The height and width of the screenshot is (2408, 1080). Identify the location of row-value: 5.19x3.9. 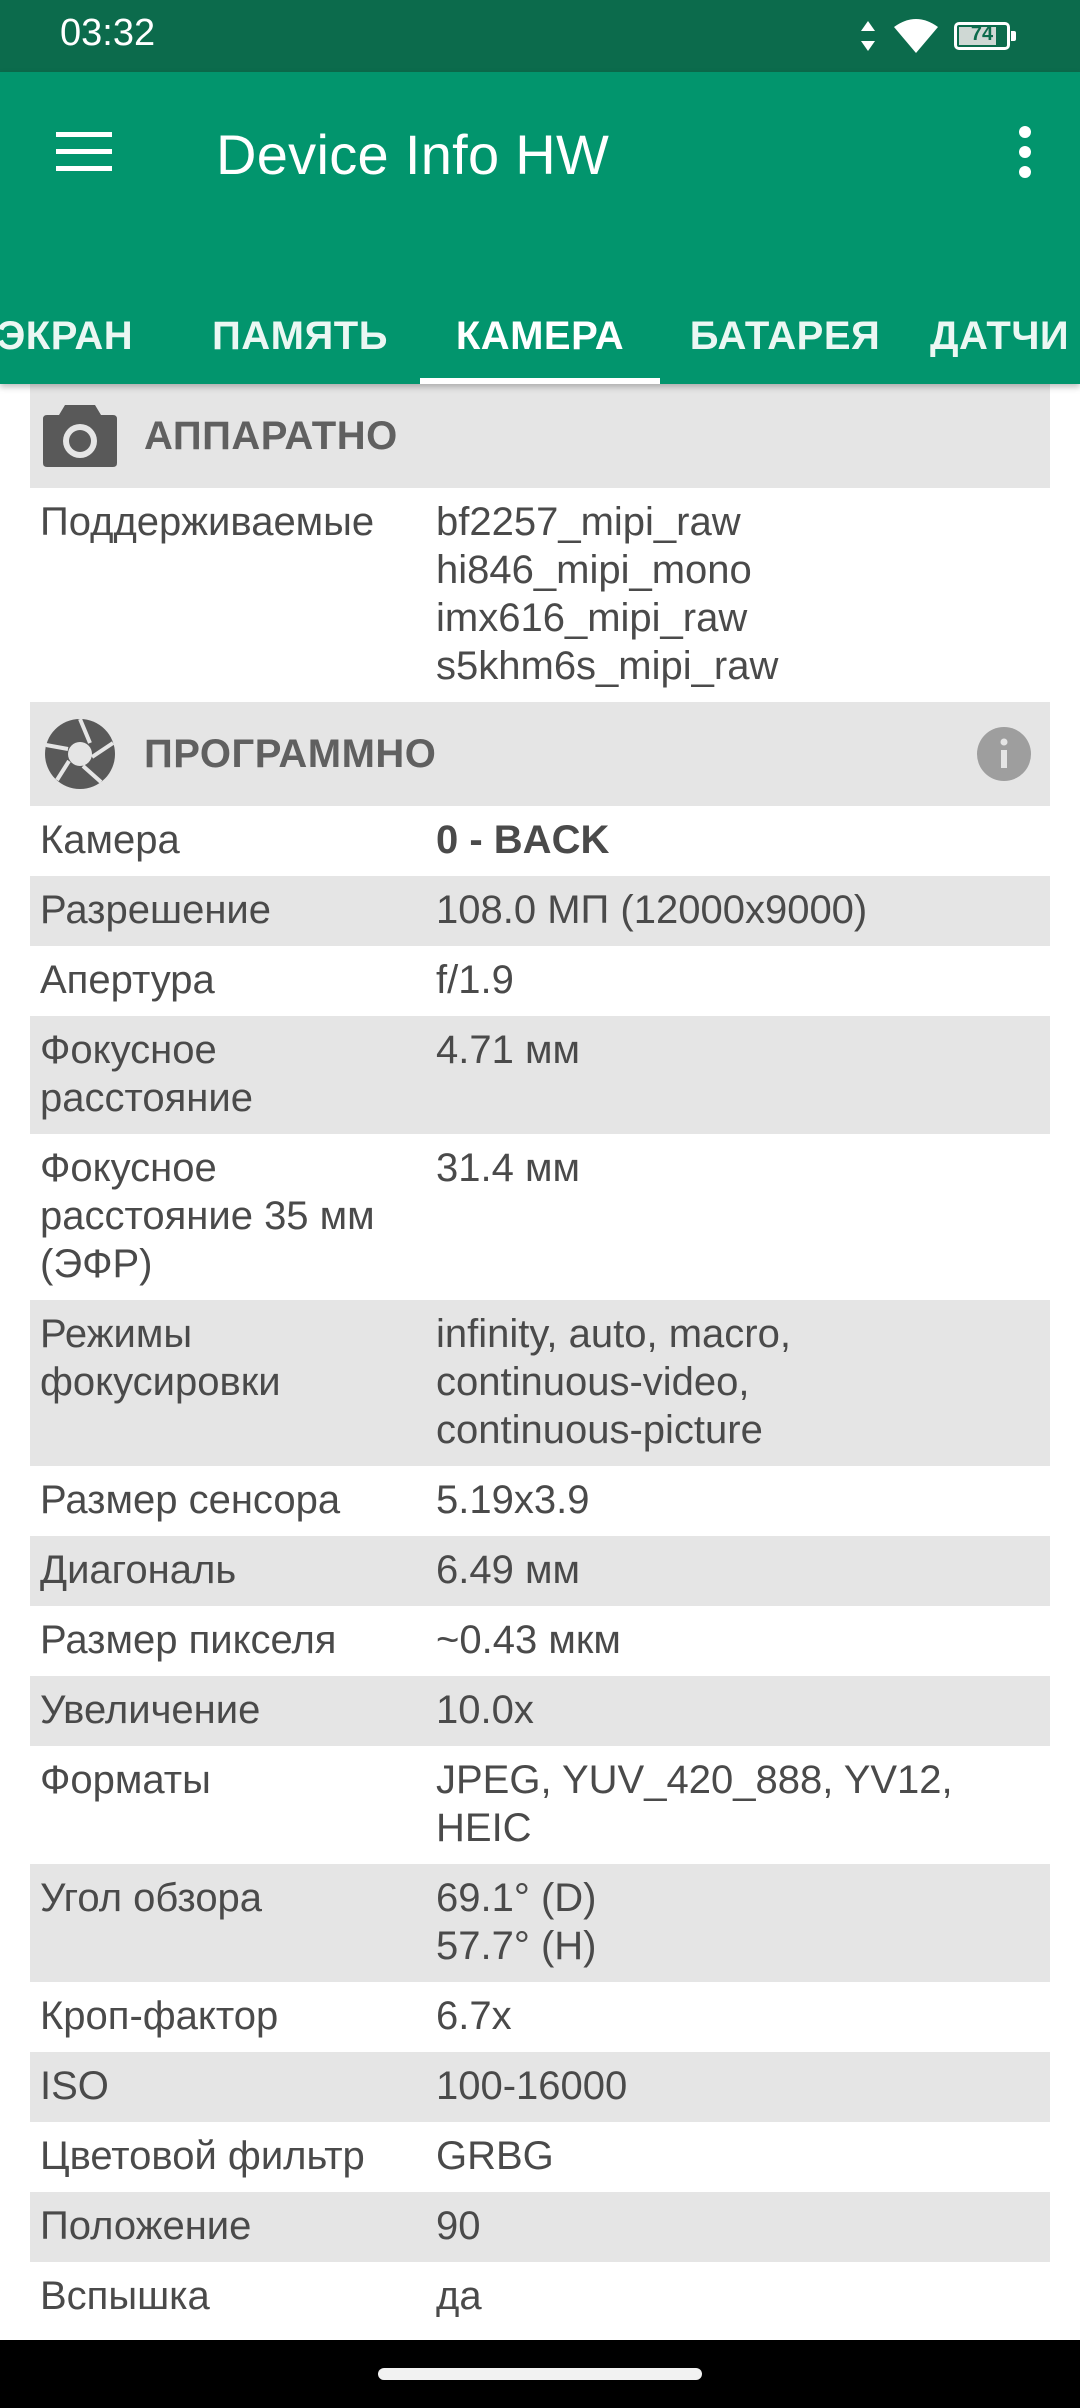
(513, 1500).